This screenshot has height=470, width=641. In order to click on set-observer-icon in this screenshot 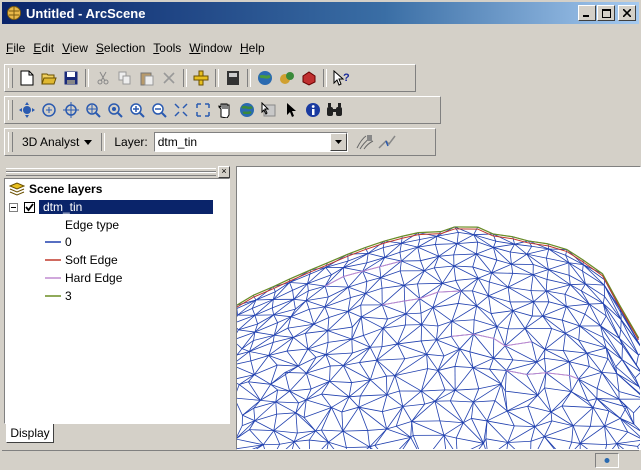, I will do `click(115, 110)`.